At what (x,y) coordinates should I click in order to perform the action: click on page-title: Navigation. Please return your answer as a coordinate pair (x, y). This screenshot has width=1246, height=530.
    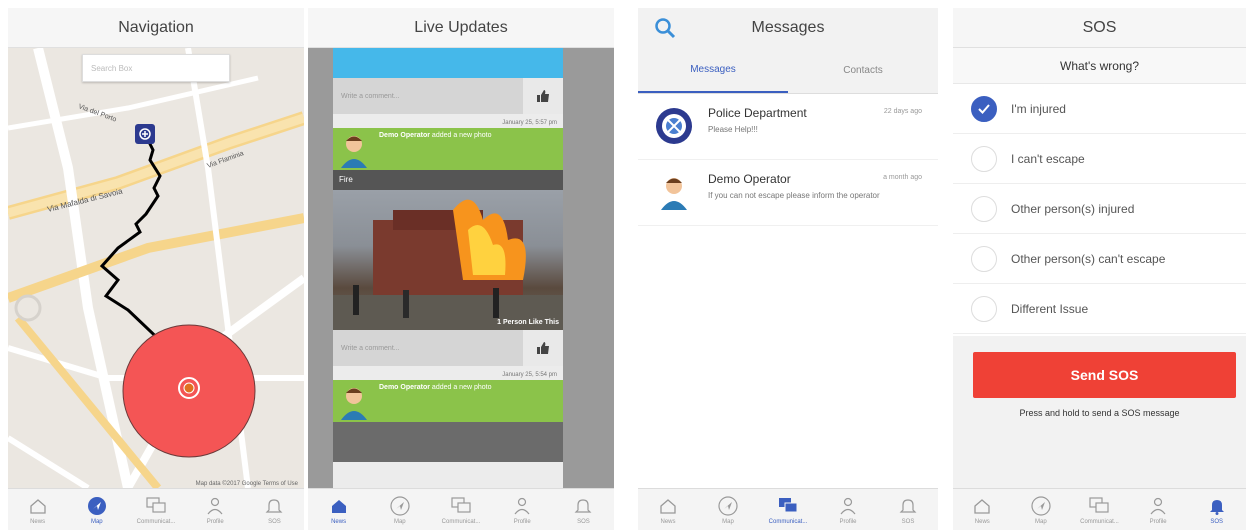
    Looking at the image, I should click on (156, 27).